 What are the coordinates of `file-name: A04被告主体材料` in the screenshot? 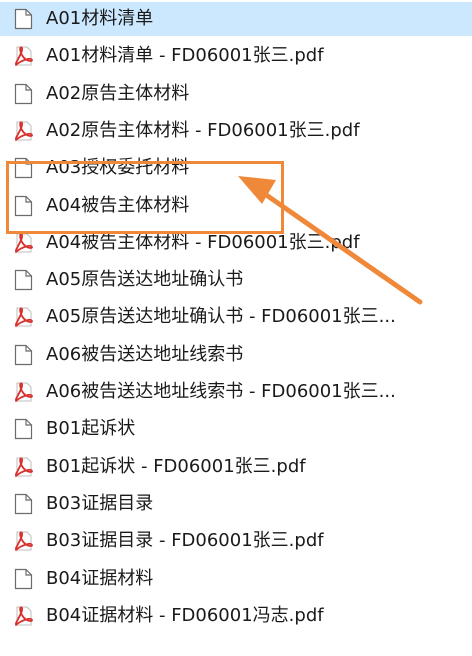 It's located at (118, 205).